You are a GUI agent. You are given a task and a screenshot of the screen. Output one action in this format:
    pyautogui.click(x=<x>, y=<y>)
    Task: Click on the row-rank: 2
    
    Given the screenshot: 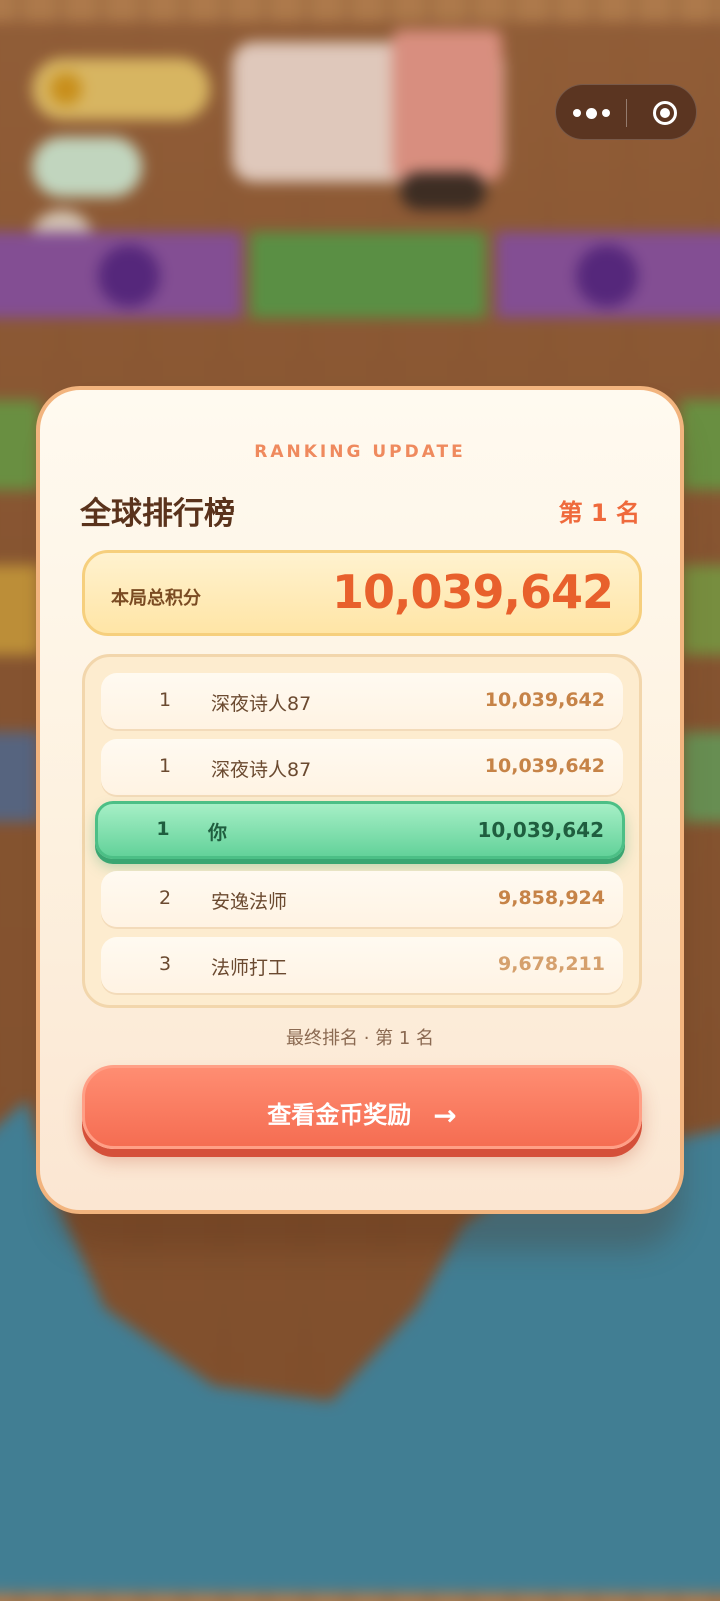 What is the action you would take?
    pyautogui.click(x=165, y=898)
    